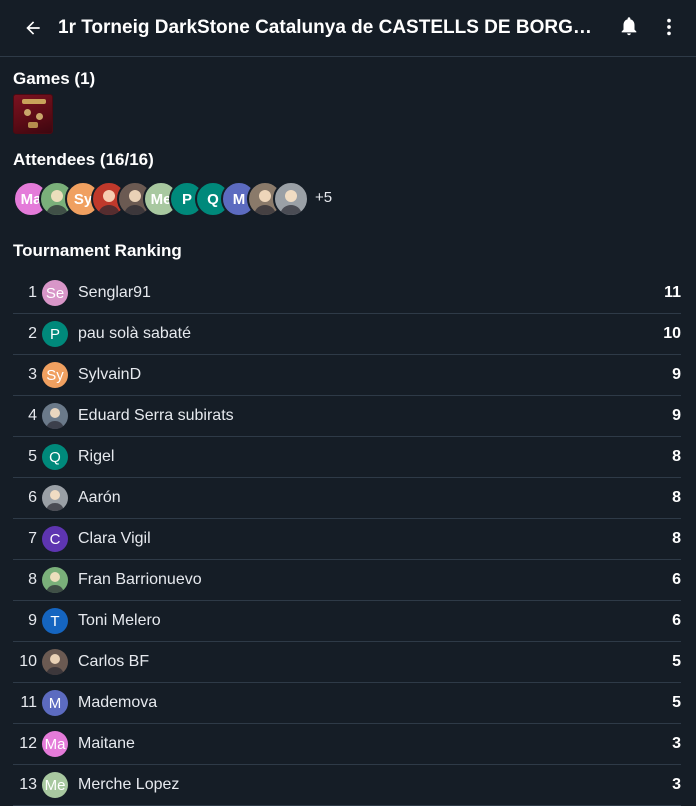 This screenshot has height=806, width=696. I want to click on ranking-row: 1 Se Senglar91 11, so click(347, 293).